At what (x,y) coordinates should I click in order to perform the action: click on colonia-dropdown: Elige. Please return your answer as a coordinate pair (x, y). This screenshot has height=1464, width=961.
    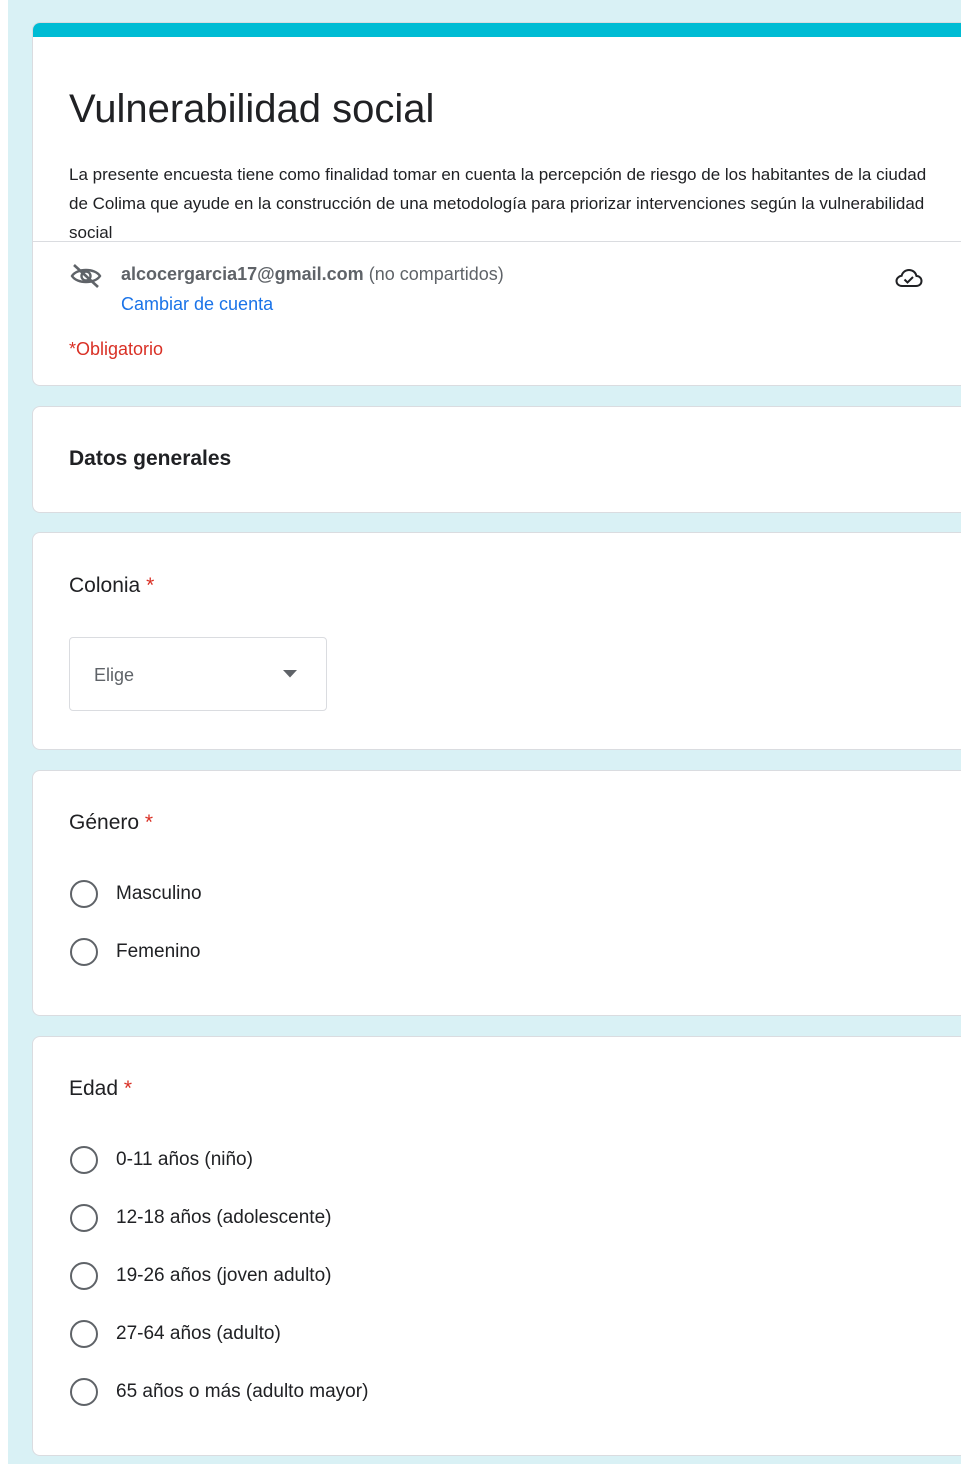
    Looking at the image, I should click on (198, 674).